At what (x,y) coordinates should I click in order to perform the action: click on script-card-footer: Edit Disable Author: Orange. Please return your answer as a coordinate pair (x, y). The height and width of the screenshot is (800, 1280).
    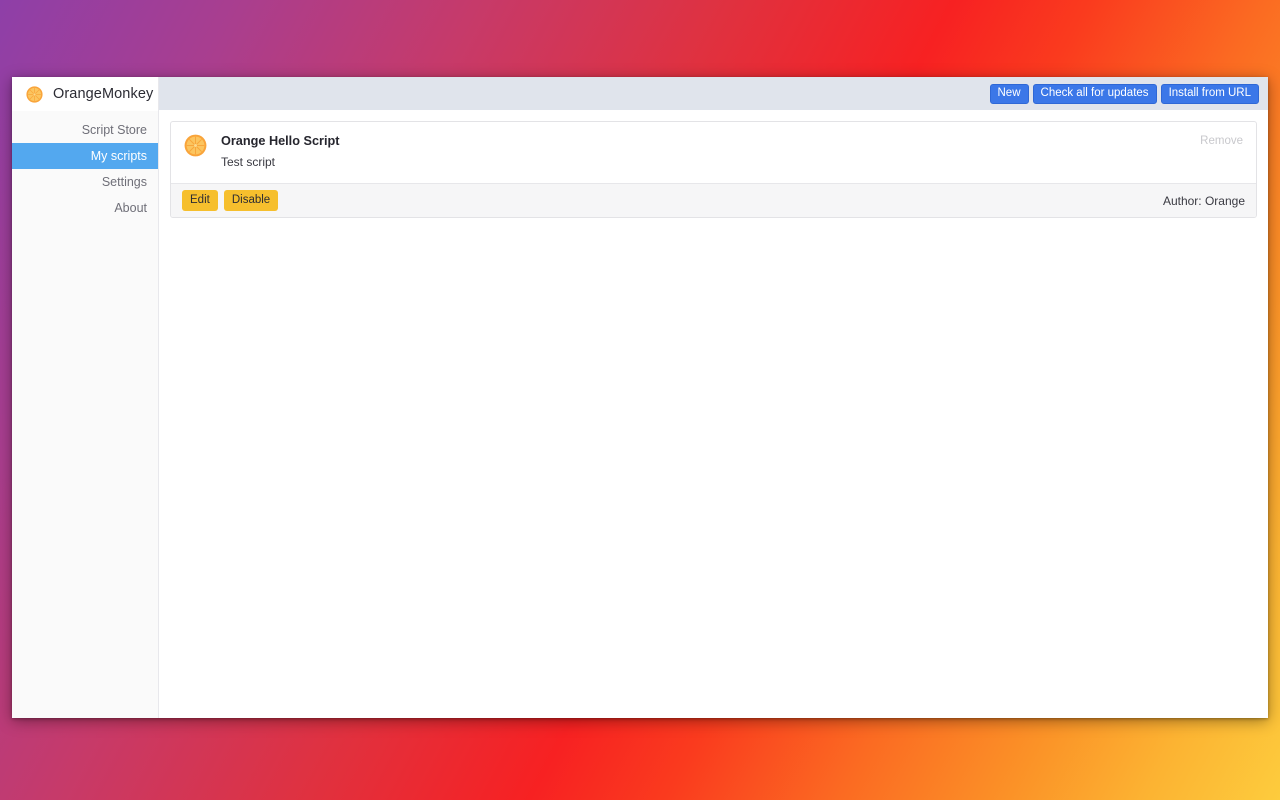
    Looking at the image, I should click on (713, 200).